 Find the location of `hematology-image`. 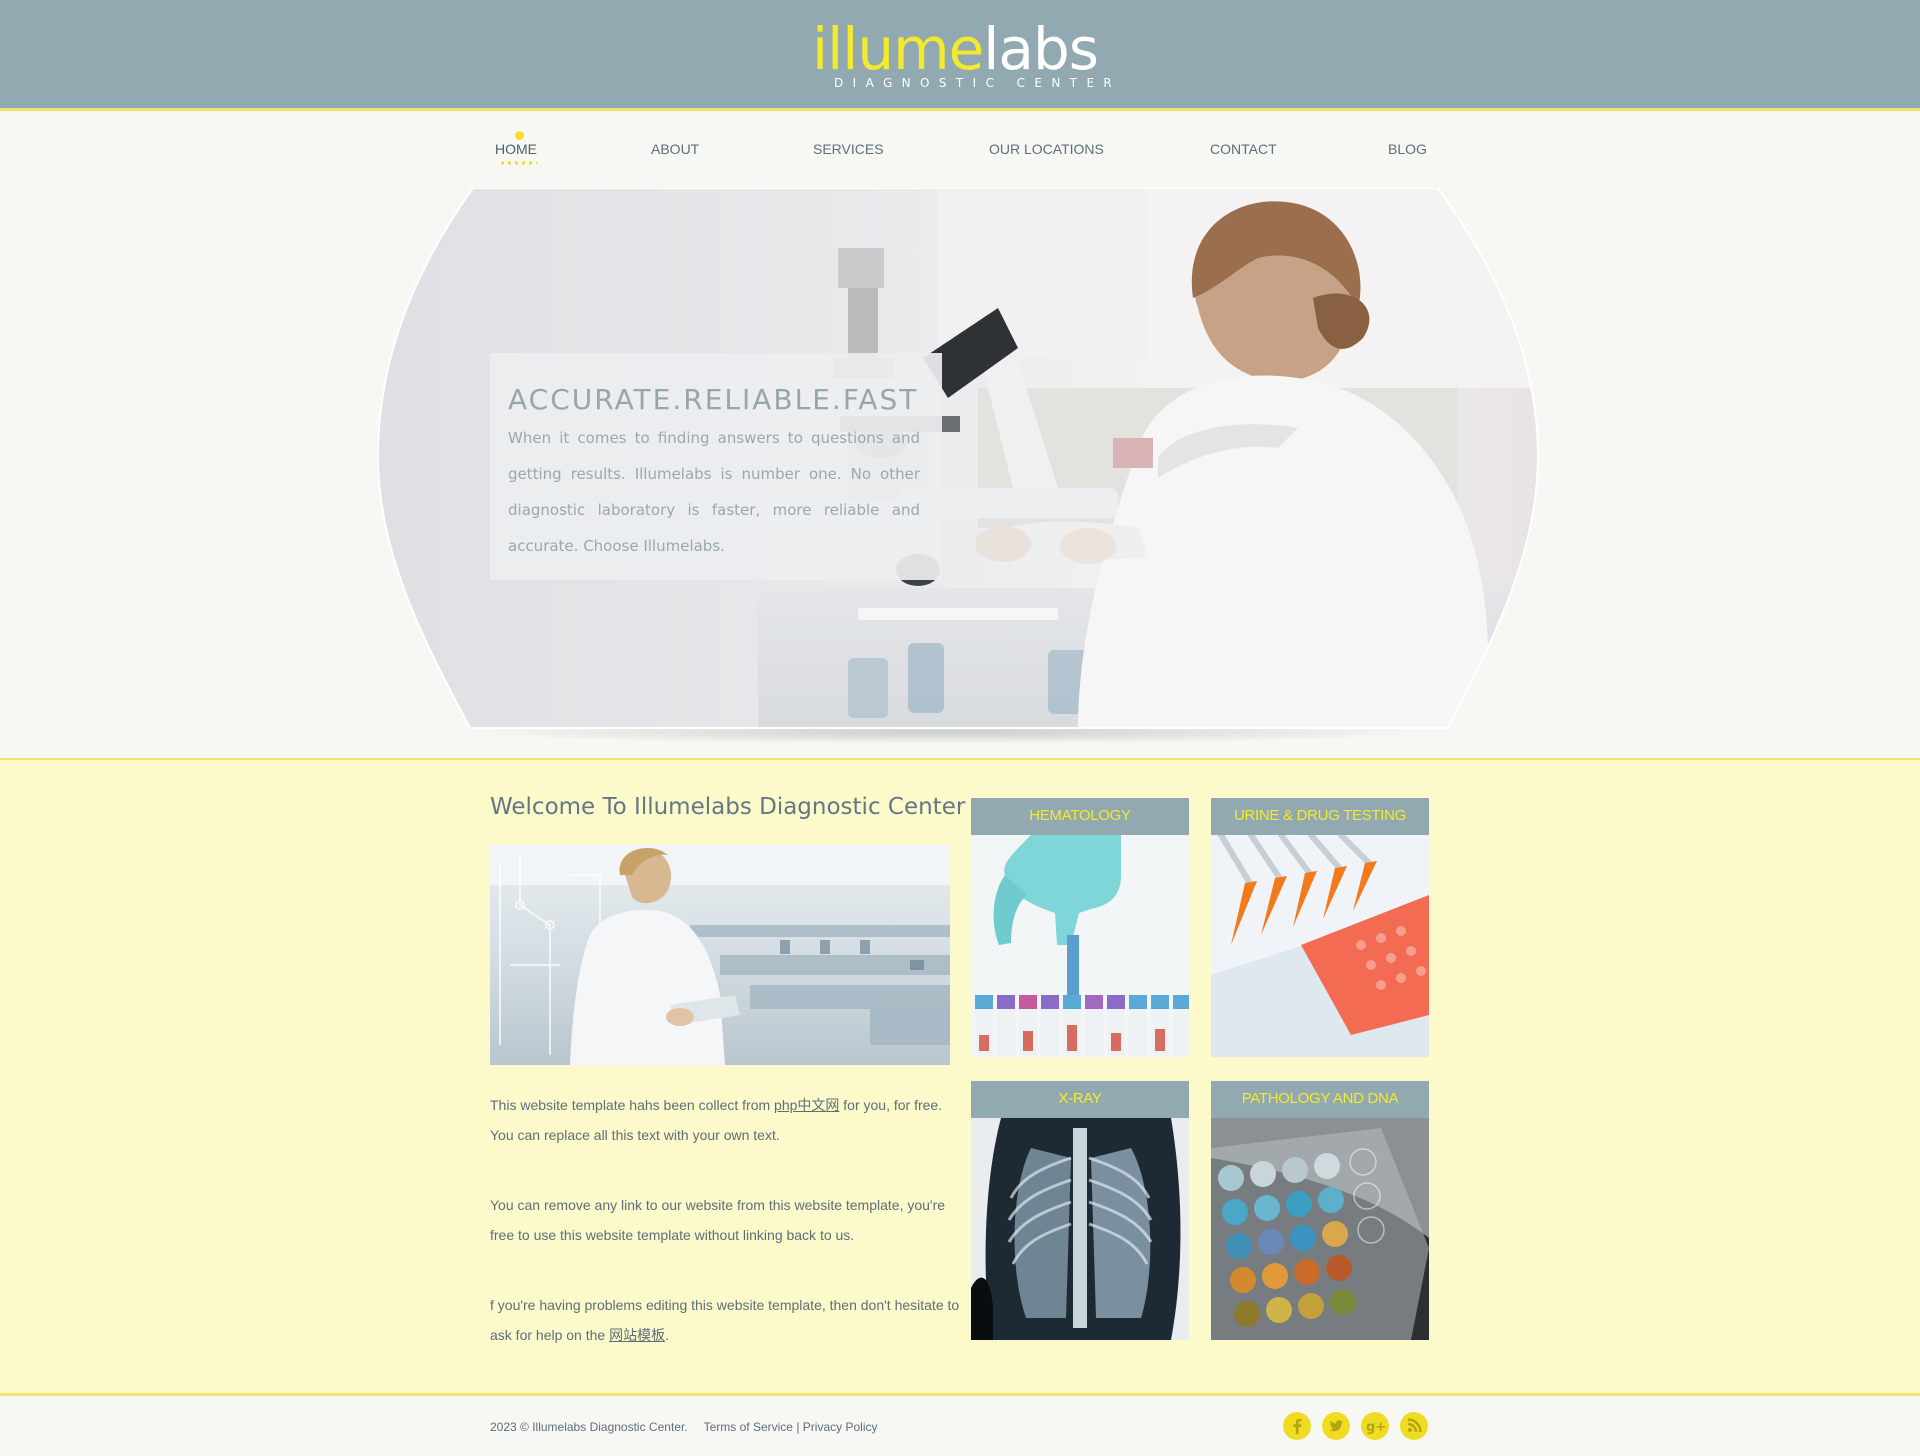

hematology-image is located at coordinates (1080, 946).